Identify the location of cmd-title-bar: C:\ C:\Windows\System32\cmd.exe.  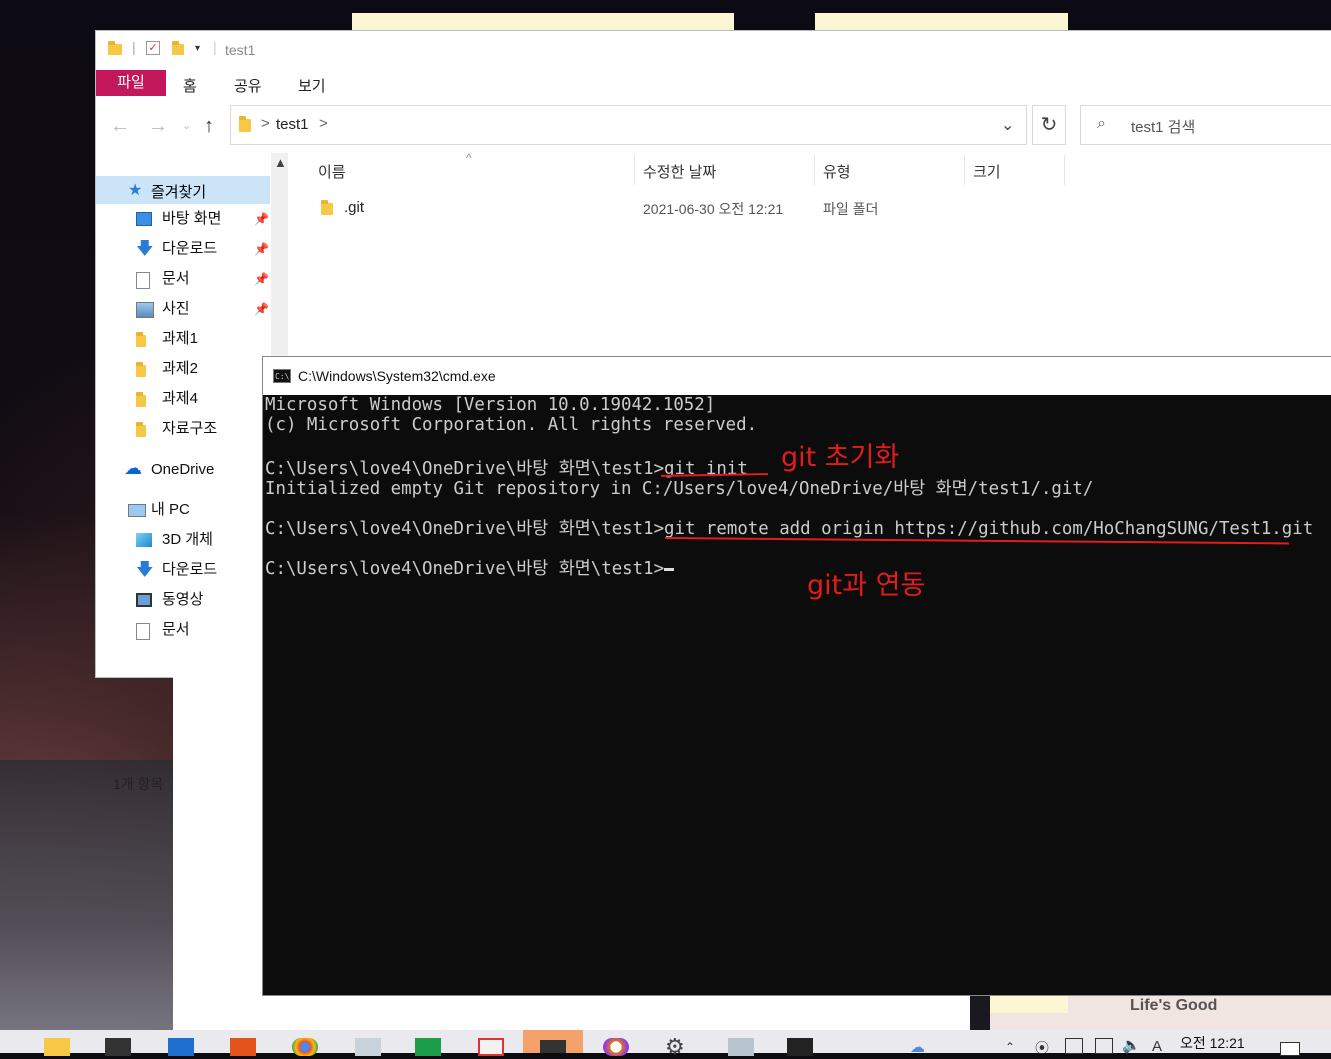
(797, 376).